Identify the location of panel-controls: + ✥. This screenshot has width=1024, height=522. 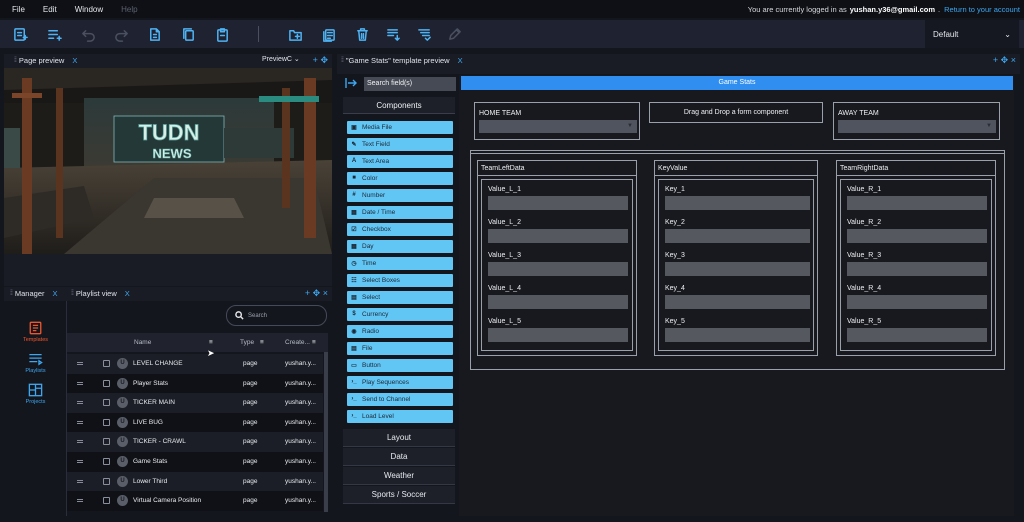
(320, 60).